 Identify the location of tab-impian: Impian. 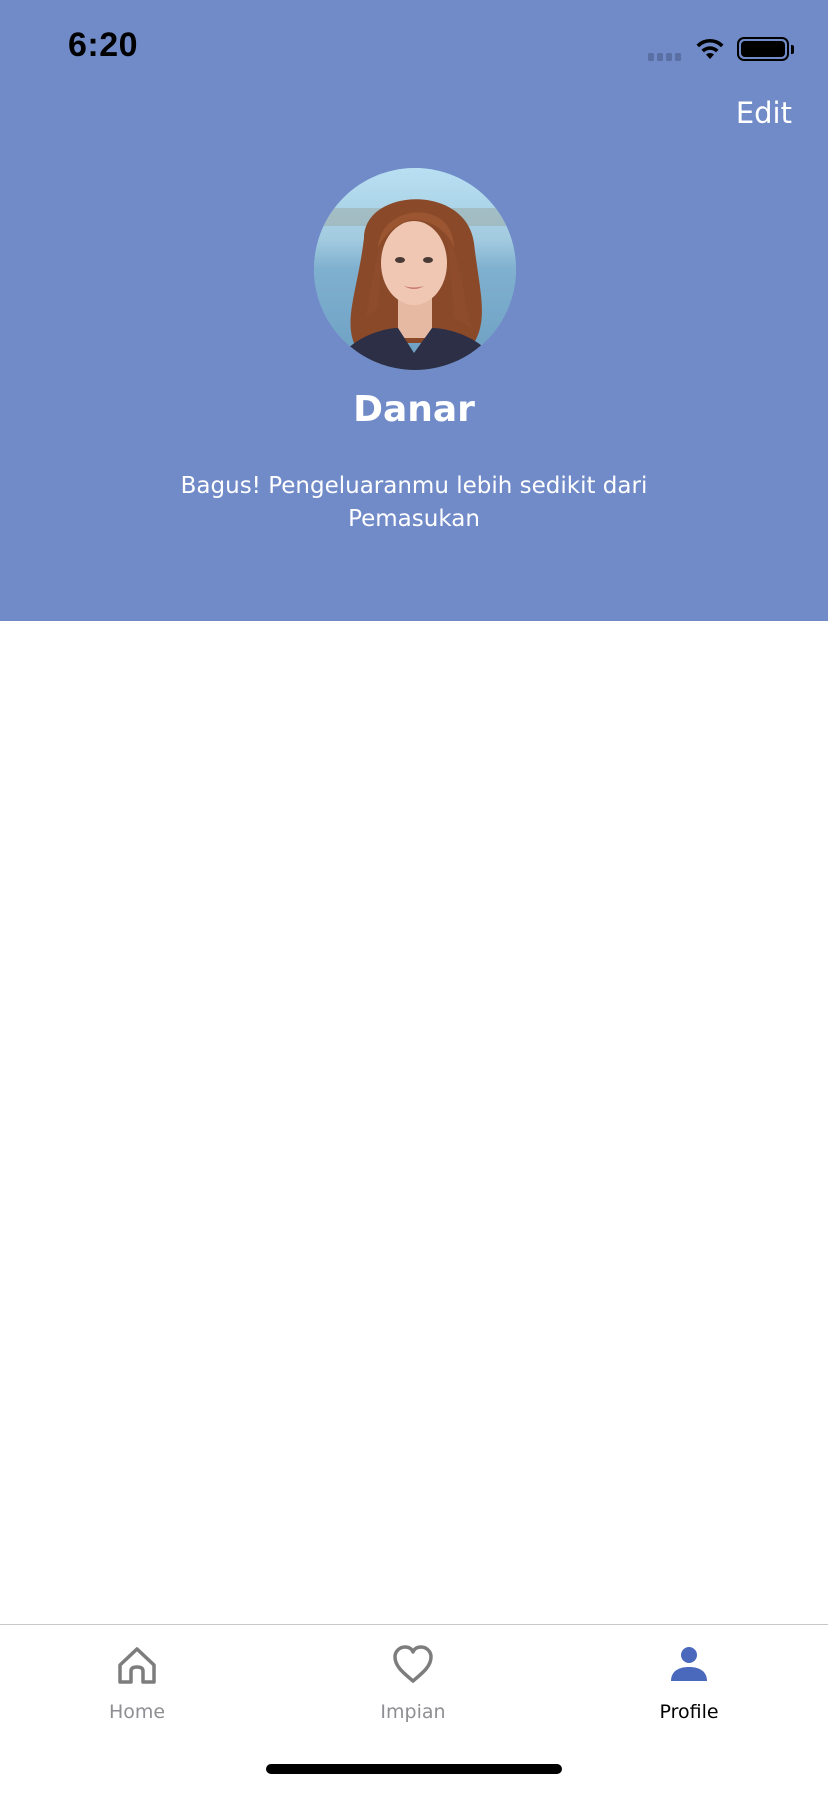
(413, 1683).